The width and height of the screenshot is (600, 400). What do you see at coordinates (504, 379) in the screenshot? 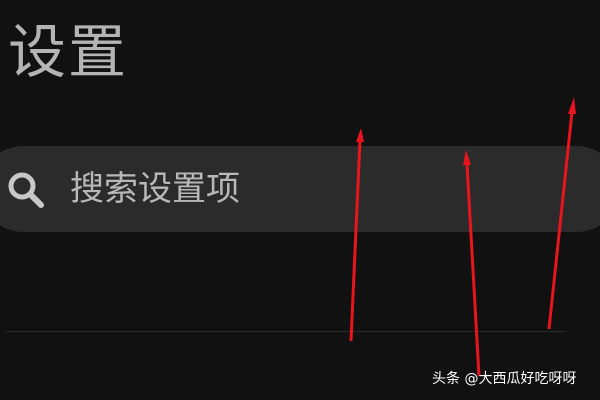
I see `watermark: 头条 @大西瓜好吃呀呀` at bounding box center [504, 379].